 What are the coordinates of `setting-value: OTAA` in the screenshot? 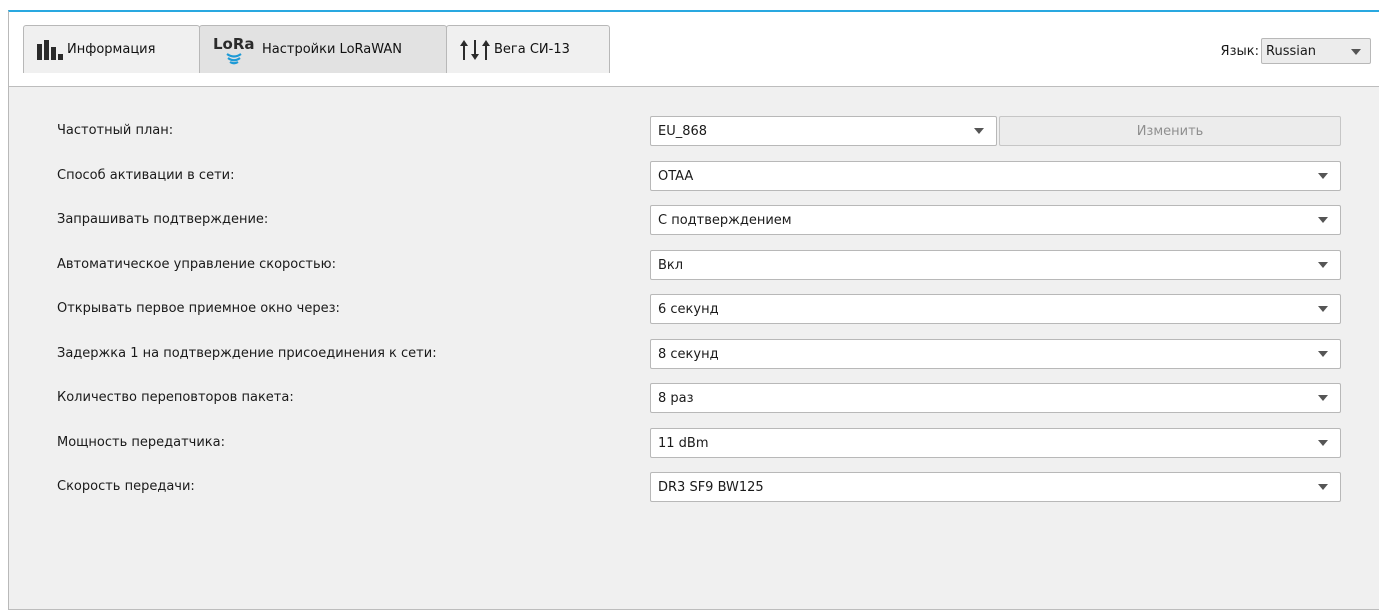 It's located at (676, 176).